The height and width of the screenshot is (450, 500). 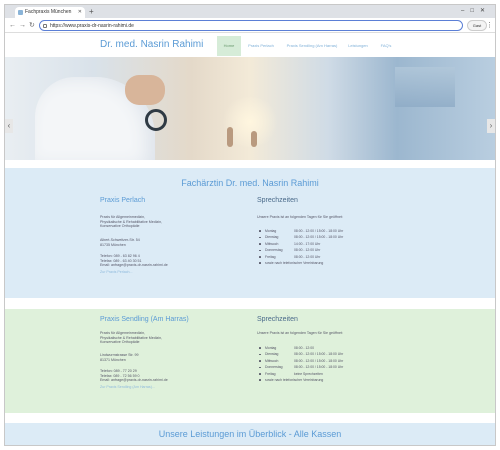 I want to click on favicon-icon, so click(x=20, y=12).